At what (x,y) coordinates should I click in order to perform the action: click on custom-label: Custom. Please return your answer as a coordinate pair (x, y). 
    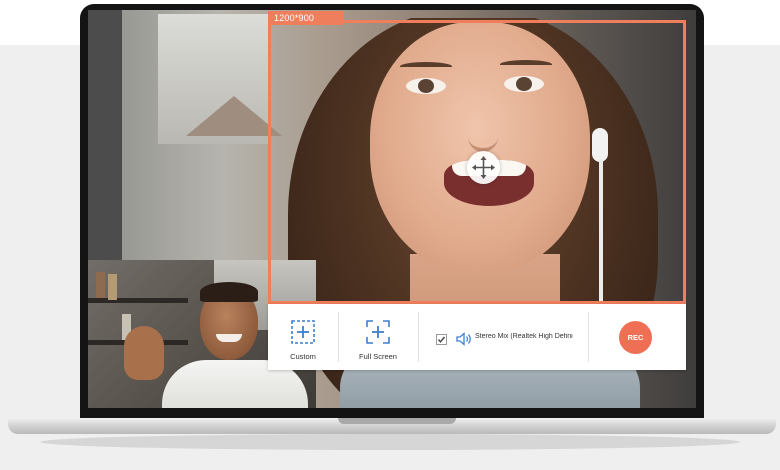
    Looking at the image, I should click on (303, 356).